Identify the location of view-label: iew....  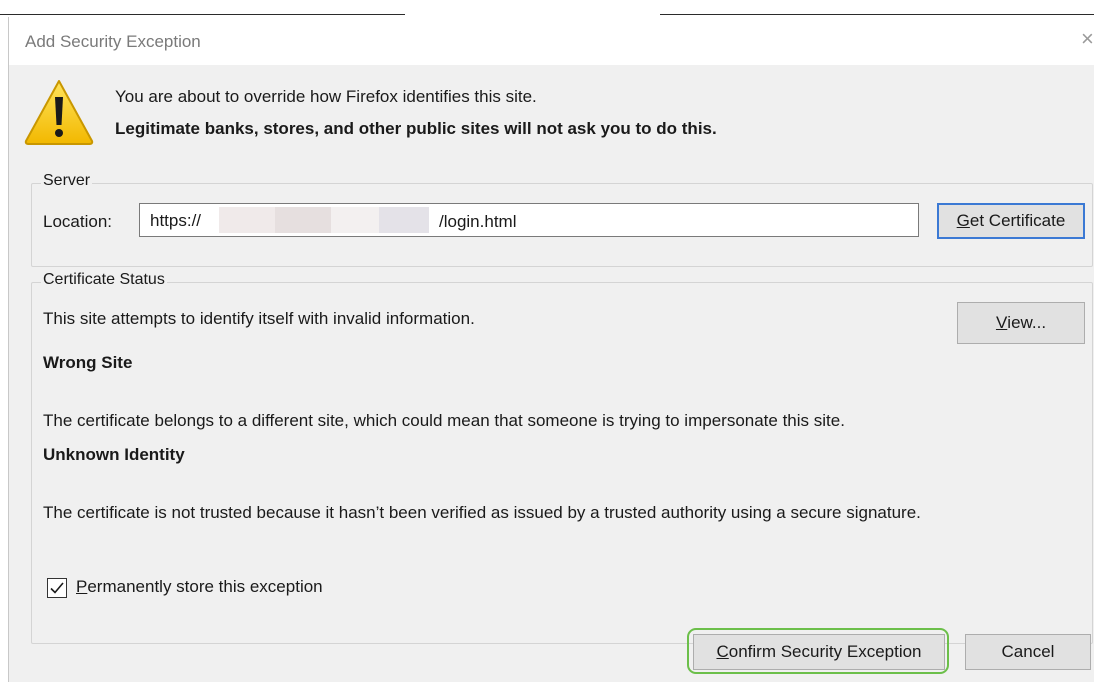
(1027, 322).